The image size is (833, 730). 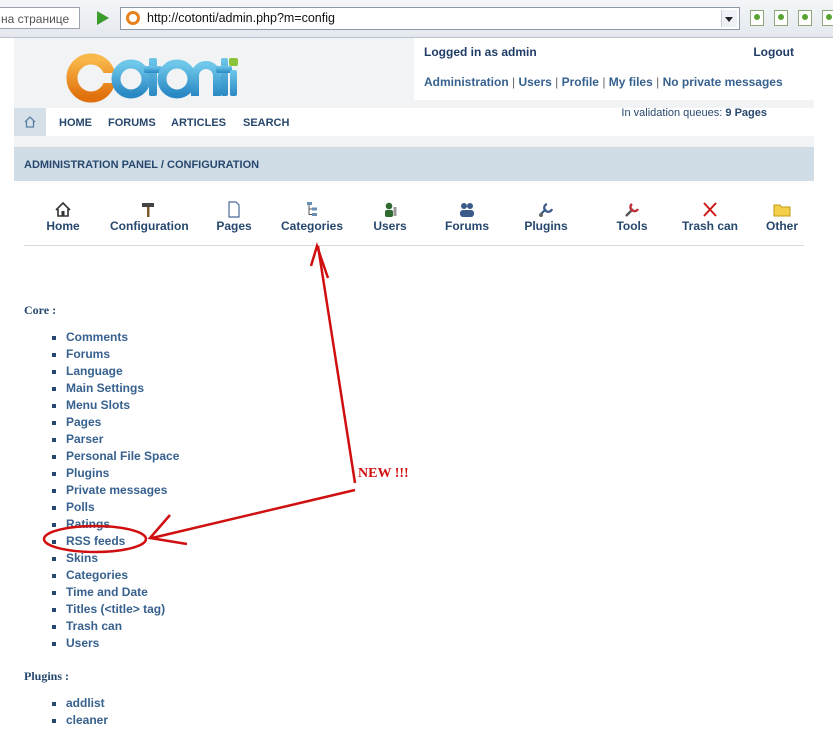 I want to click on core-item-personal-file-space: Personal File Space, so click(x=115, y=457).